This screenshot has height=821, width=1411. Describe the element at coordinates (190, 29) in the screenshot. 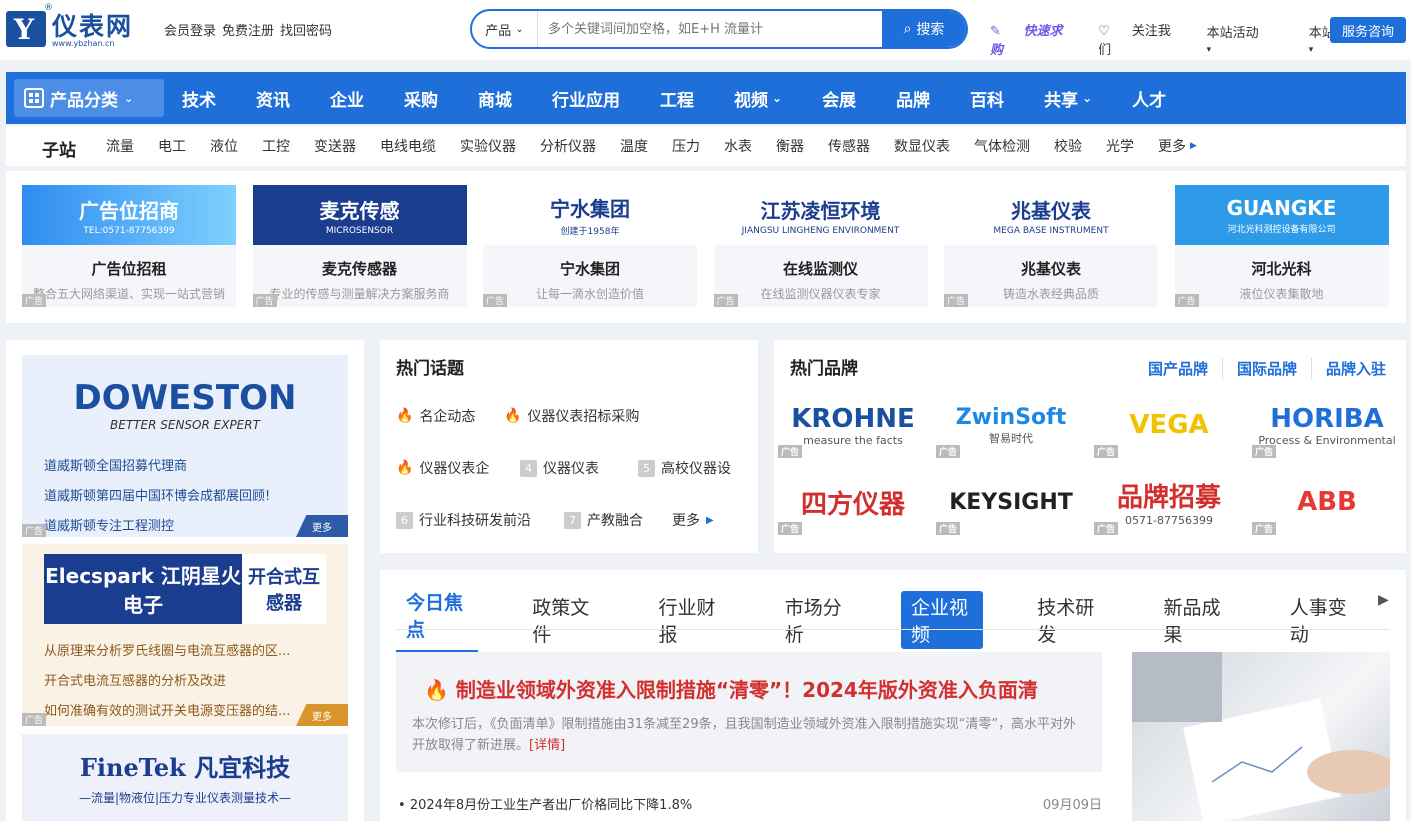

I see `login-link: 会员登录` at that location.